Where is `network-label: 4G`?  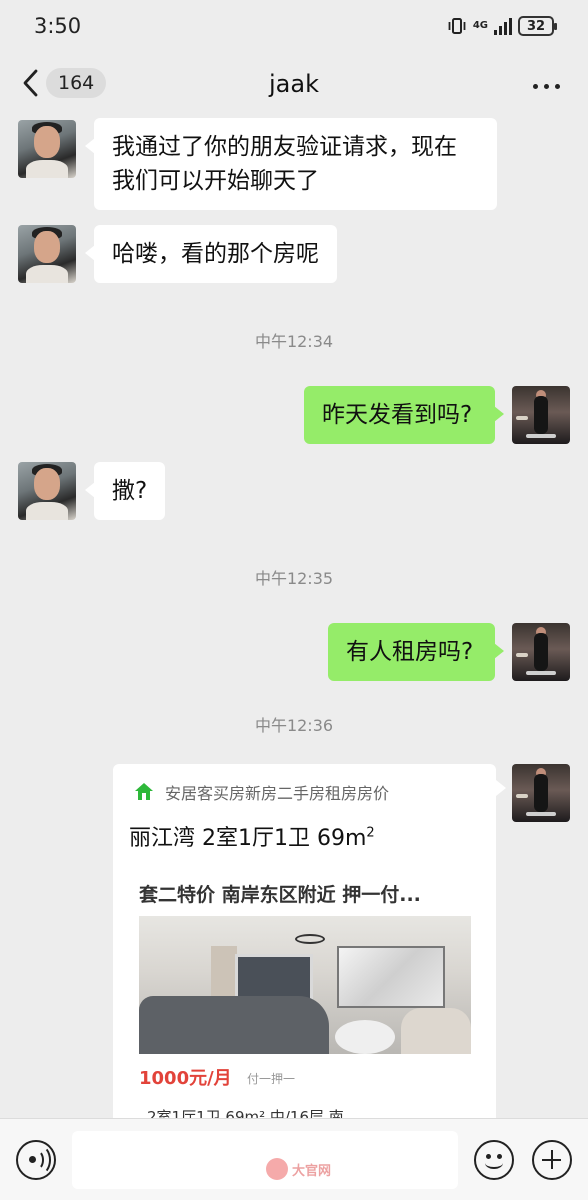
network-label: 4G is located at coordinates (480, 25).